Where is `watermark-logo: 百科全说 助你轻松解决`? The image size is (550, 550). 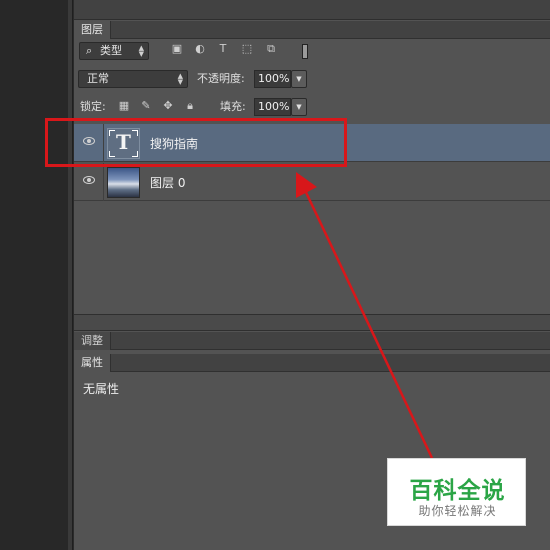
watermark-logo: 百科全说 助你轻松解决 is located at coordinates (456, 492).